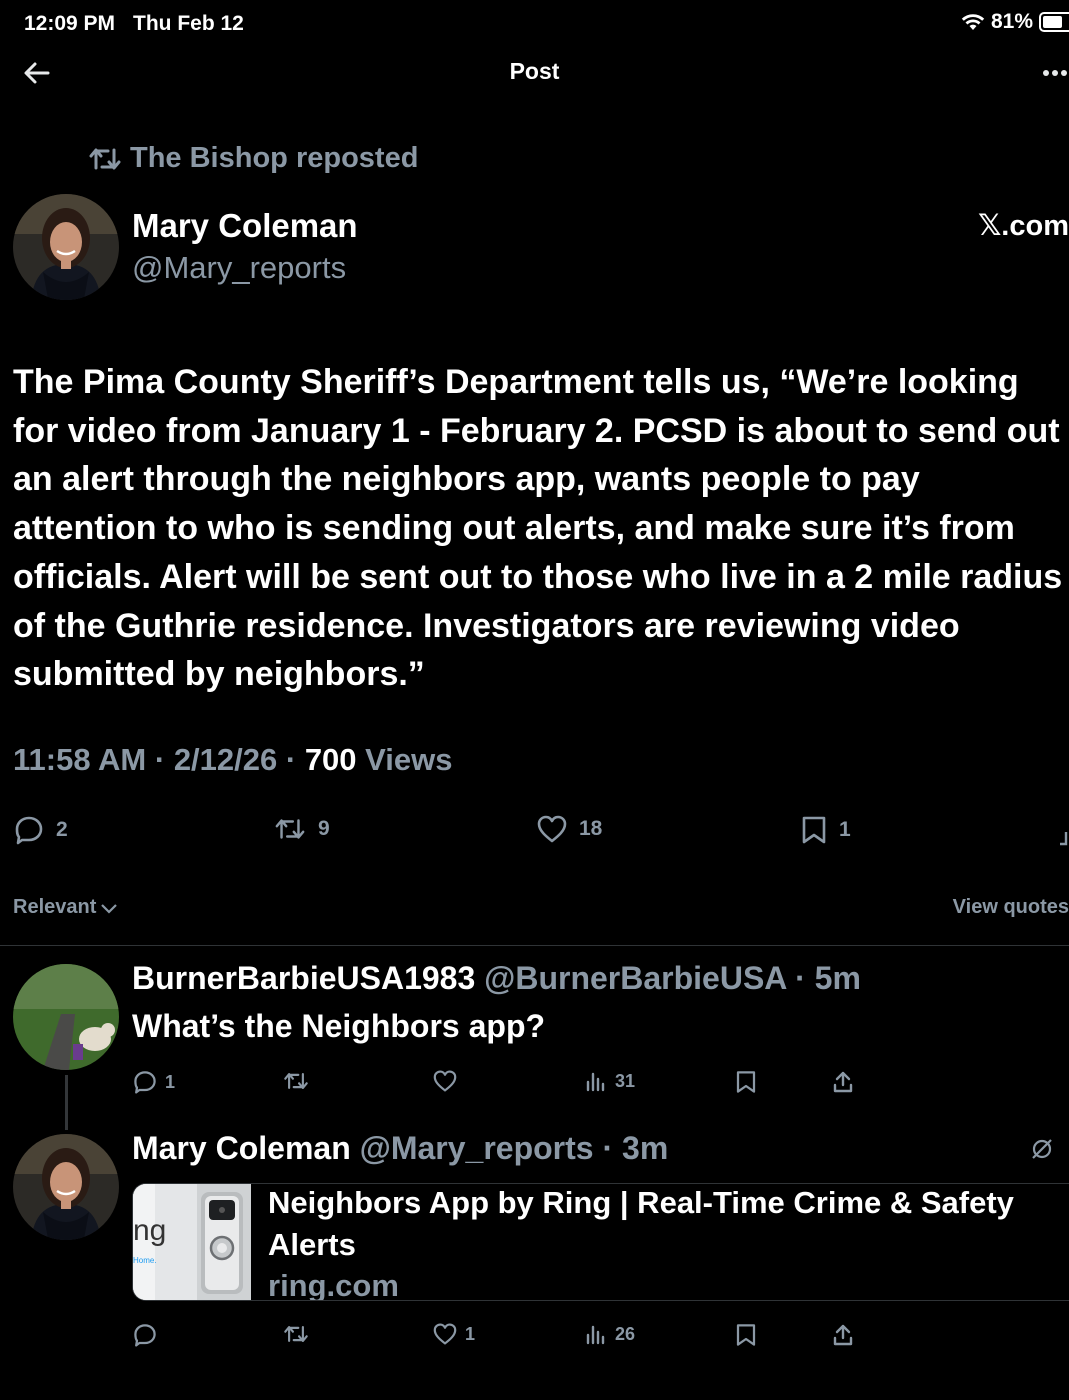 The width and height of the screenshot is (1069, 1400). I want to click on views-label: Views, so click(409, 759).